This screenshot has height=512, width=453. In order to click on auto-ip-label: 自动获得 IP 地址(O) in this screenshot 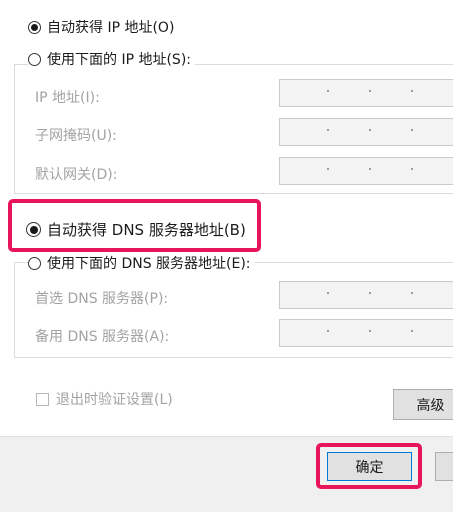, I will do `click(111, 28)`.